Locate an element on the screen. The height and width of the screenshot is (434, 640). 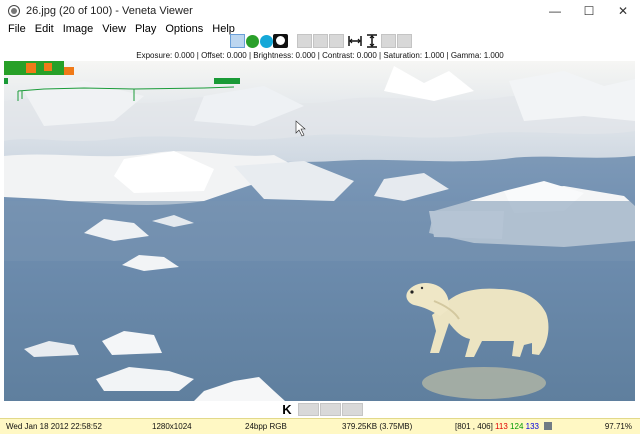
maximize-button: ☐ is located at coordinates (589, 11).